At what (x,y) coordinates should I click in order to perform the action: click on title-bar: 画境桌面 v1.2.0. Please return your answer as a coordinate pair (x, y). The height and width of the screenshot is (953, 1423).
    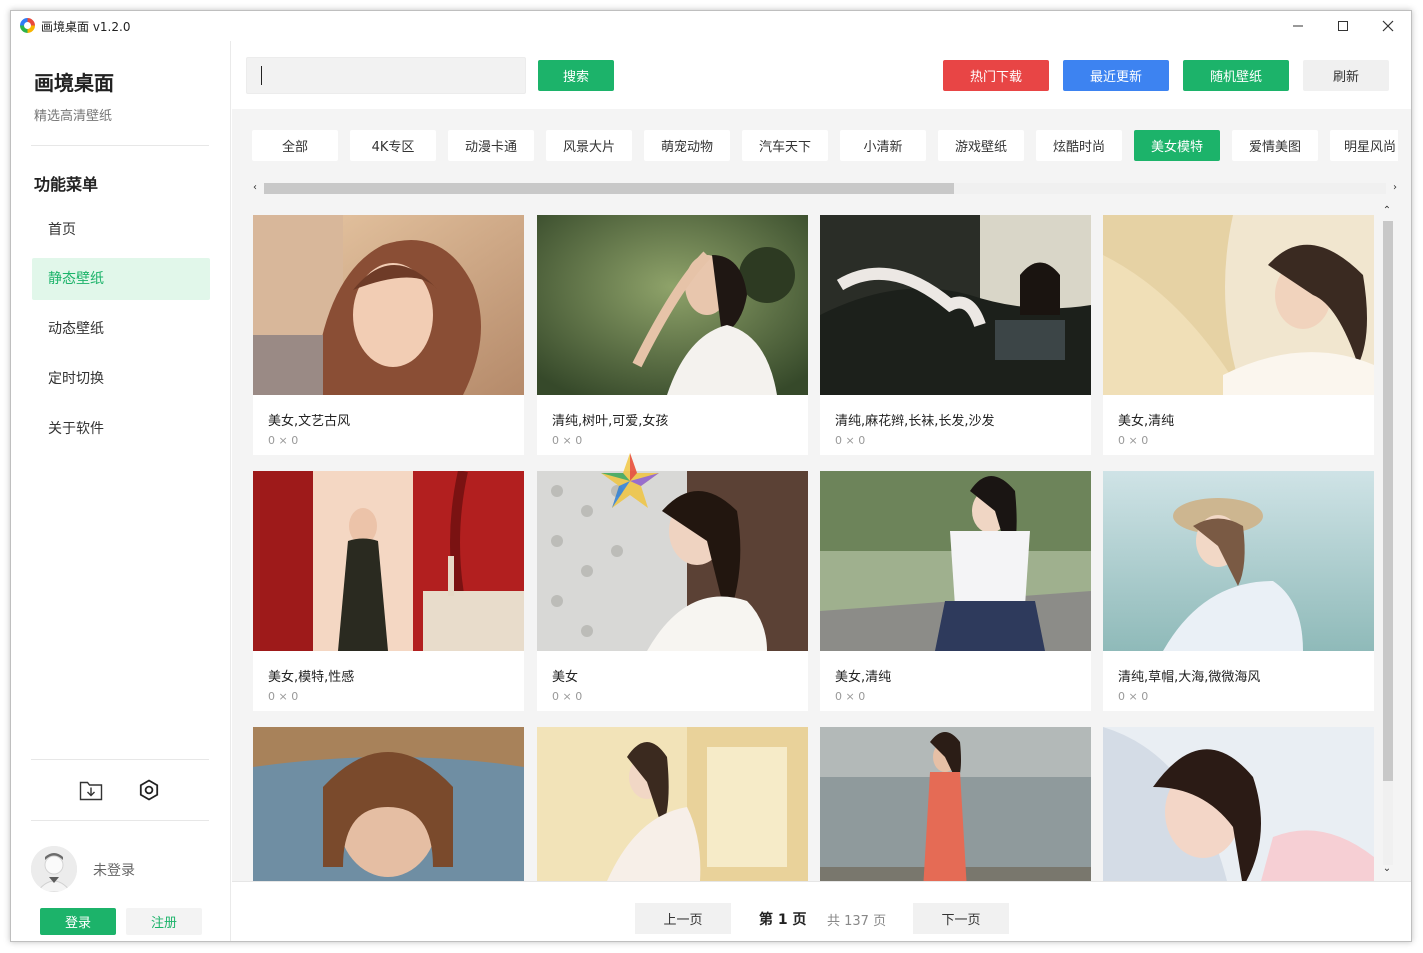
    Looking at the image, I should click on (711, 26).